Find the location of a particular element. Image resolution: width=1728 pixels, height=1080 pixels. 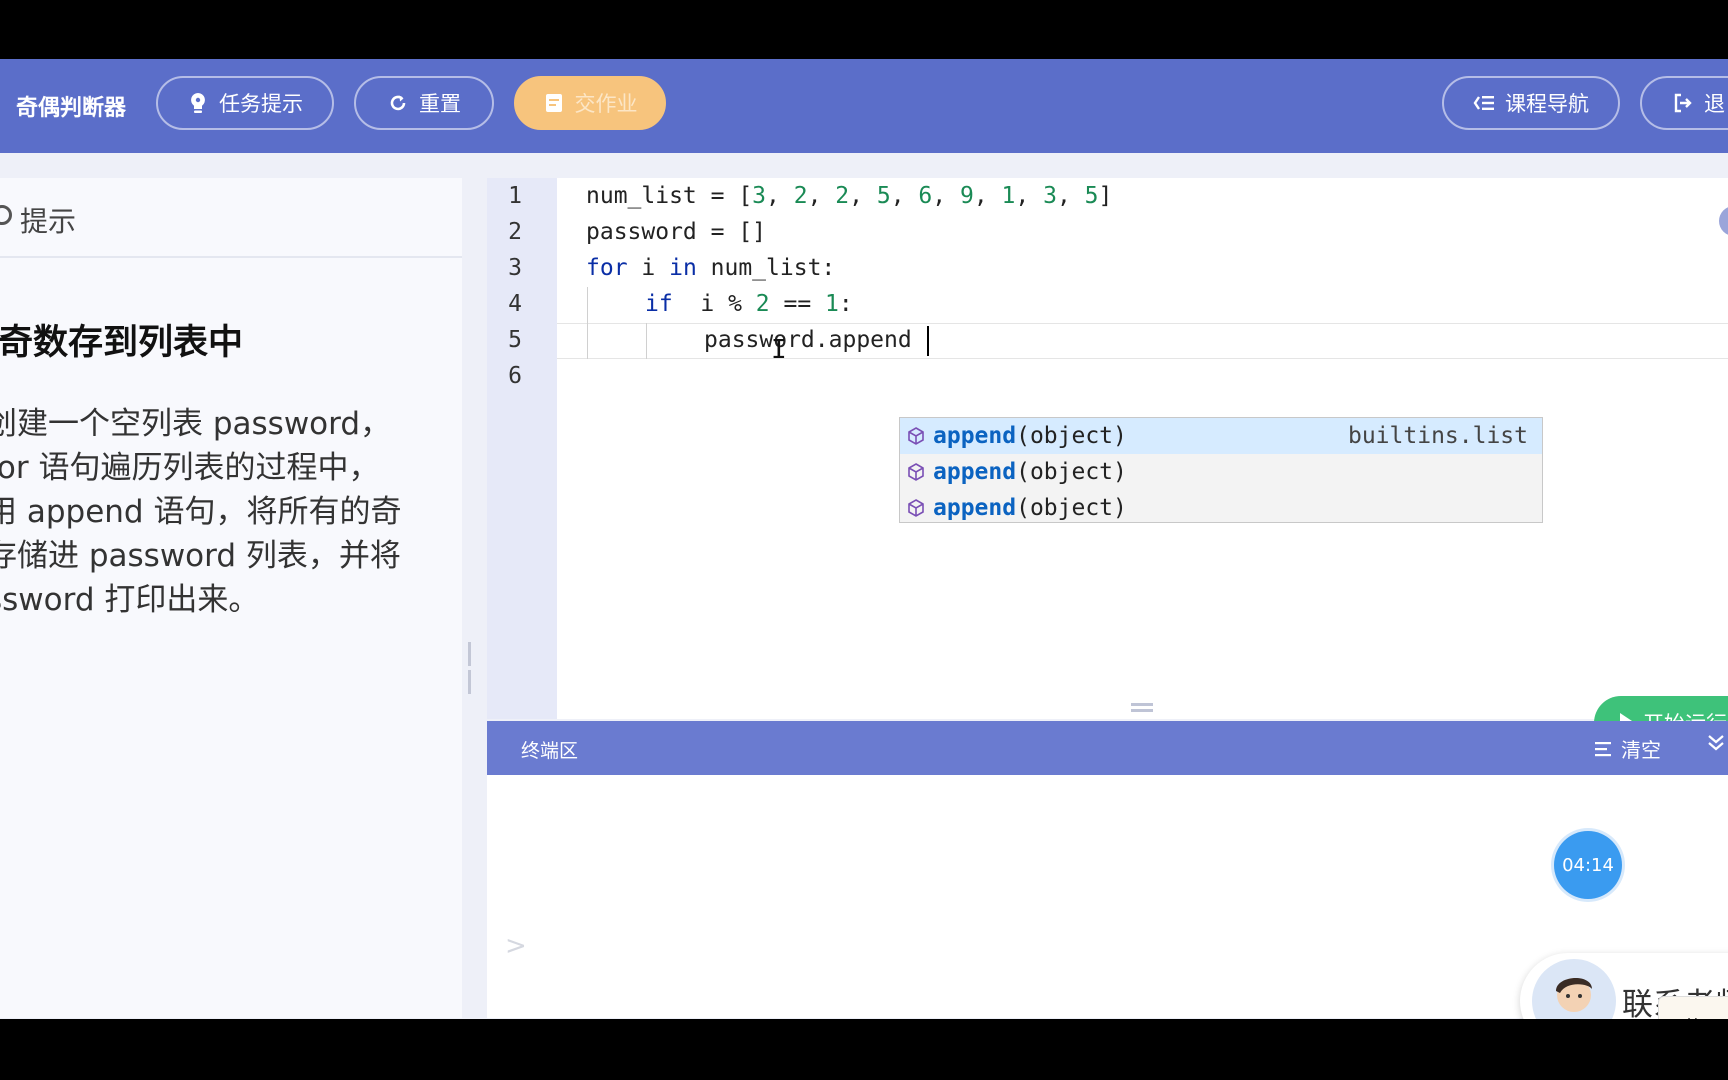

submit-homework-button: 交作业 is located at coordinates (590, 103).